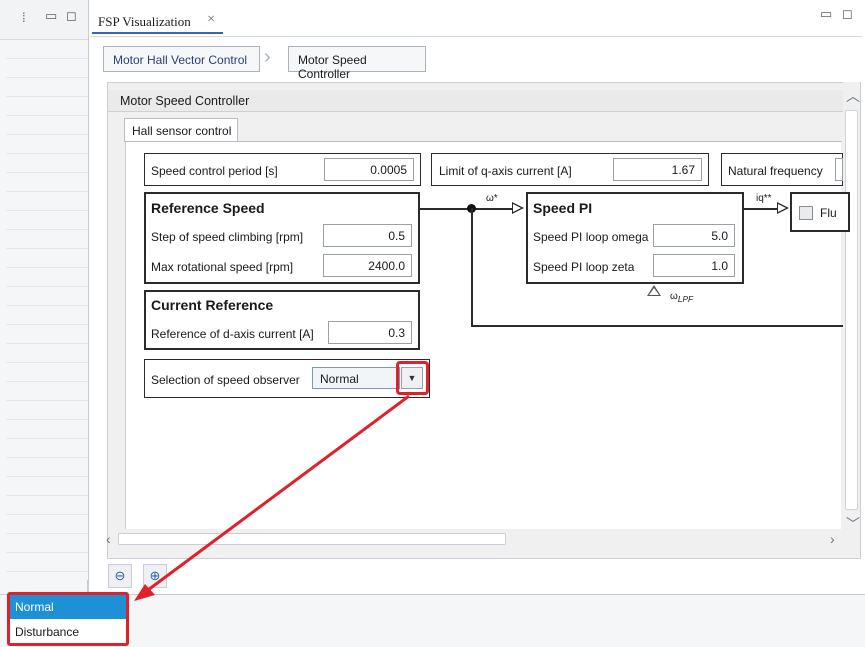 Image resolution: width=865 pixels, height=647 pixels. Describe the element at coordinates (272, 497) in the screenshot. I see `annotation-arrow` at that location.